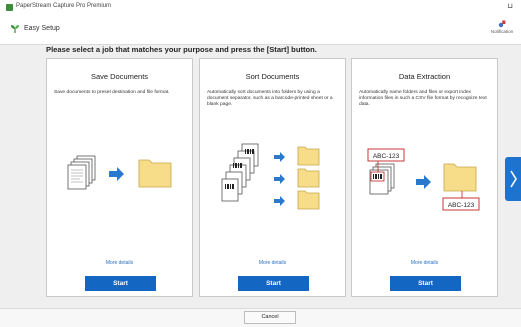  Describe the element at coordinates (502, 24) in the screenshot. I see `notification-icon` at that location.